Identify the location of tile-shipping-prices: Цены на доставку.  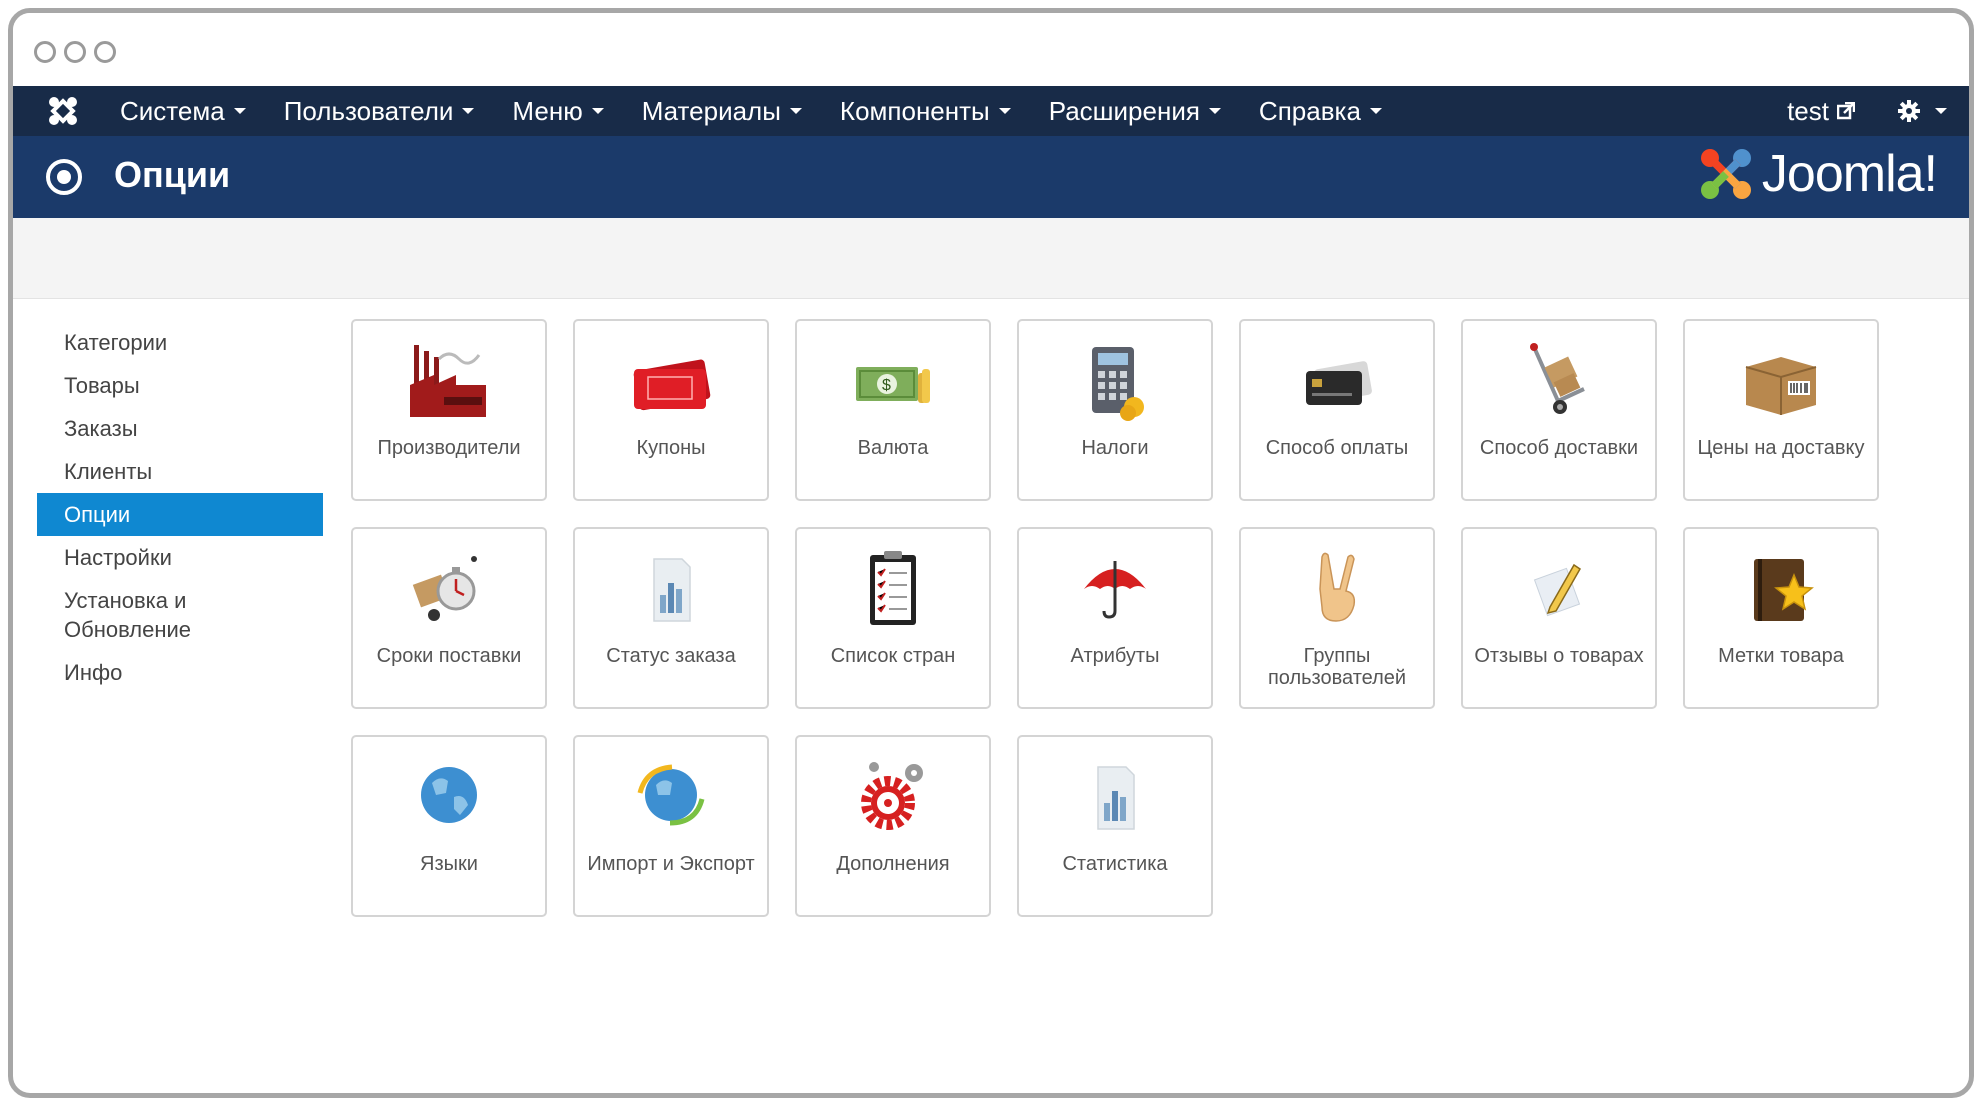
(1781, 410).